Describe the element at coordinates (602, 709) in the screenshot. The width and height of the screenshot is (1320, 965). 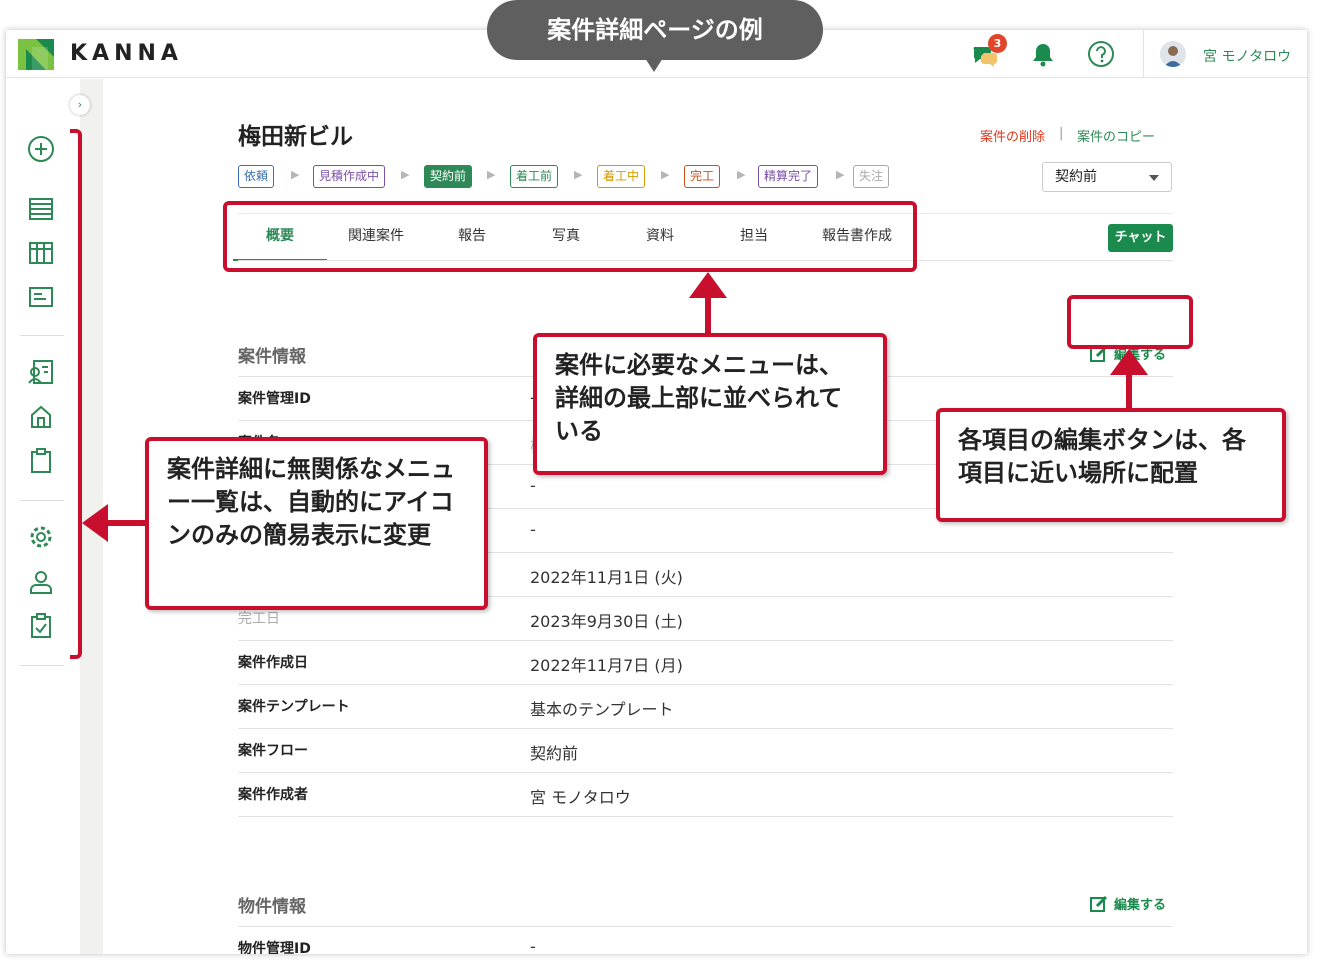
I see `row-value: 基本のテンプレート` at that location.